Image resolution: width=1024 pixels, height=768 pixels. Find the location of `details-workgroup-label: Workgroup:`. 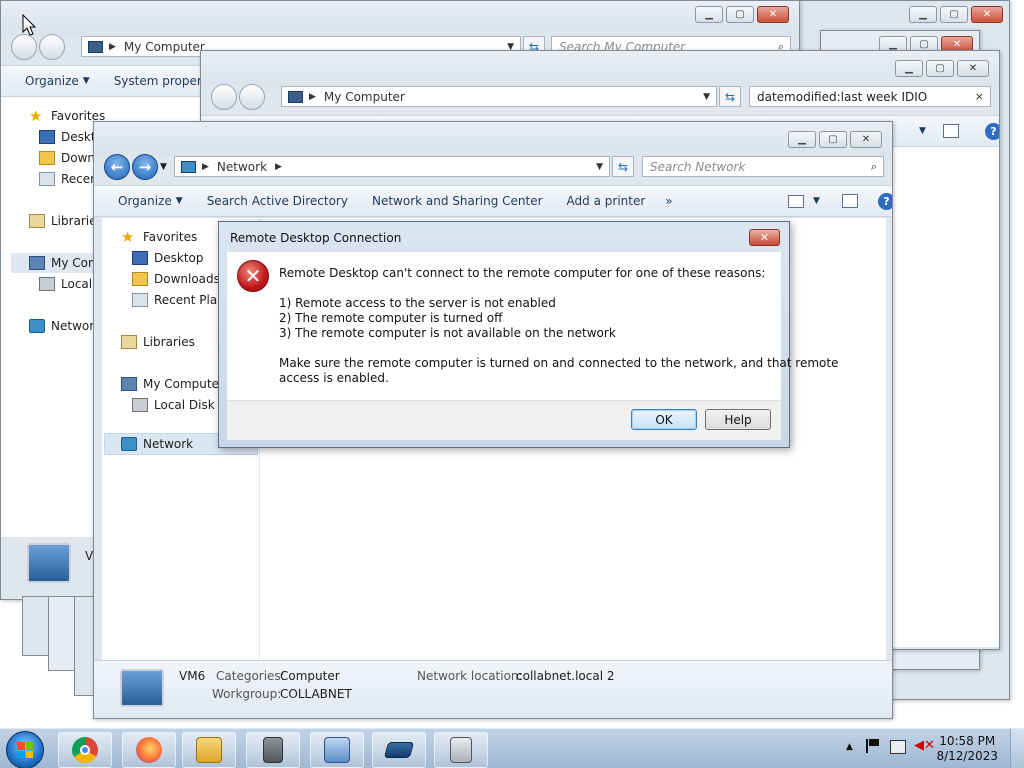

details-workgroup-label: Workgroup: is located at coordinates (247, 694).